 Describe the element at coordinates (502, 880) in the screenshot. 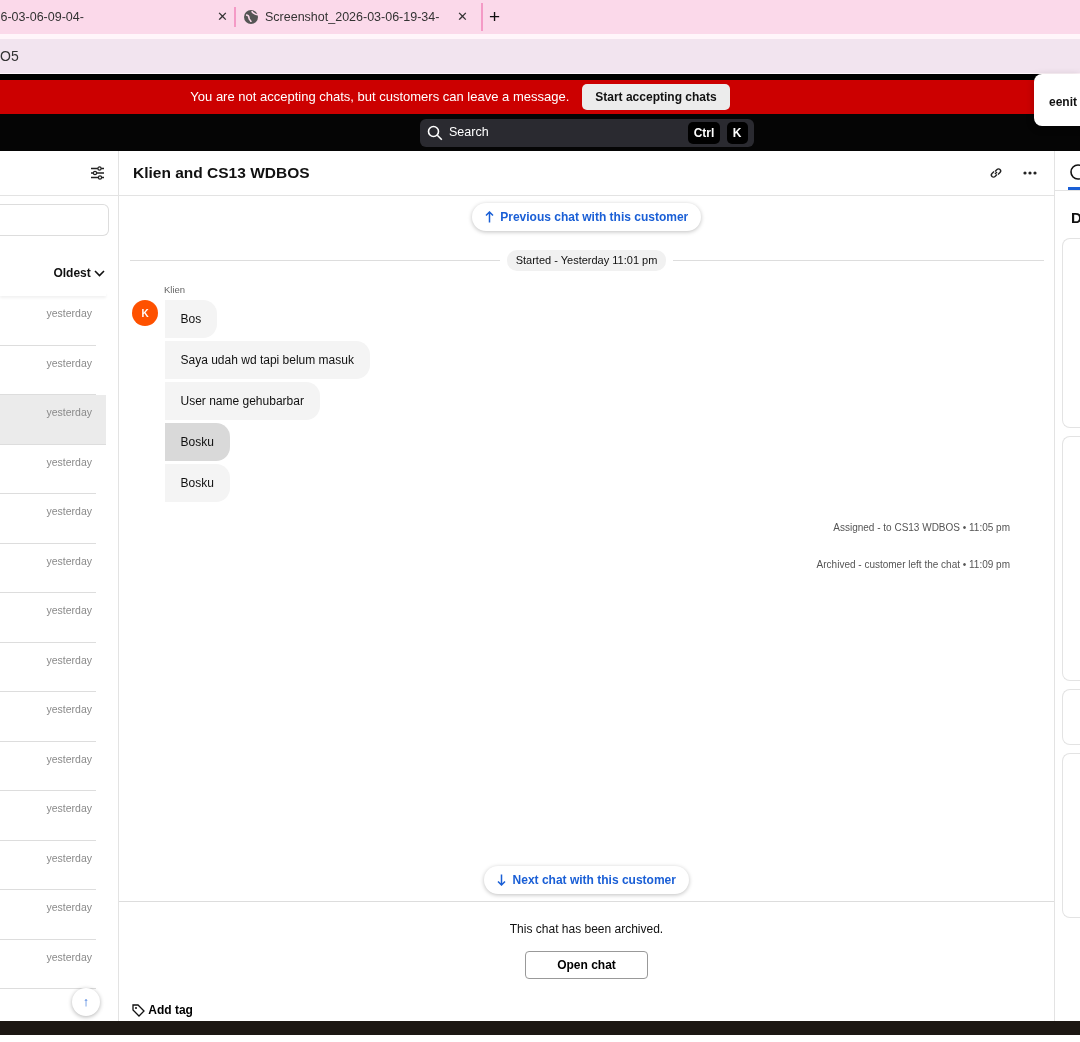

I see `arrow-down-icon` at that location.